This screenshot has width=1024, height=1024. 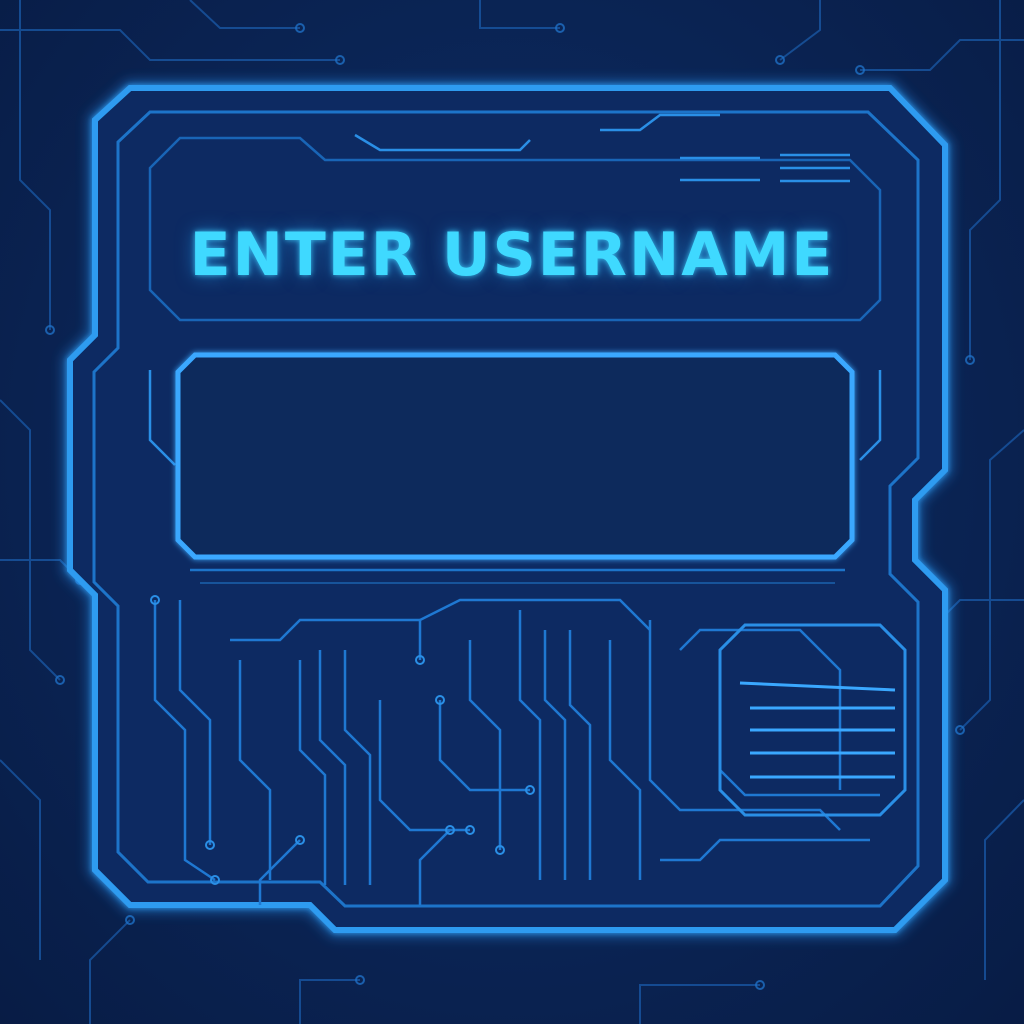 I want to click on username-input, so click(x=514, y=457).